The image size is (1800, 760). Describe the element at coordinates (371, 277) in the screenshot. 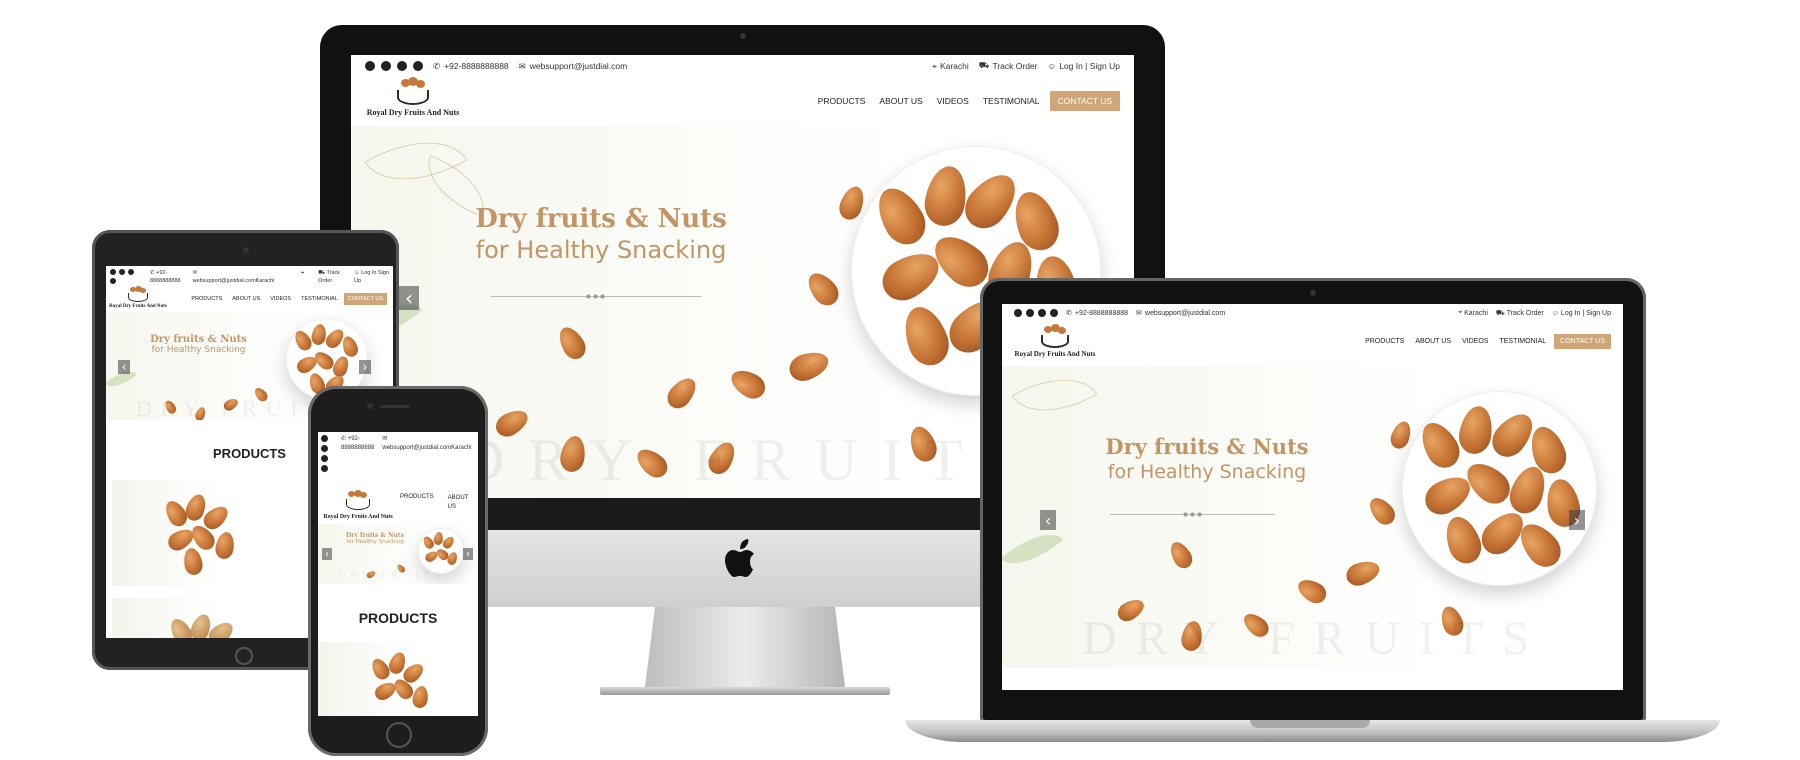

I see `login-link: ☺ Log In Sign Up` at that location.